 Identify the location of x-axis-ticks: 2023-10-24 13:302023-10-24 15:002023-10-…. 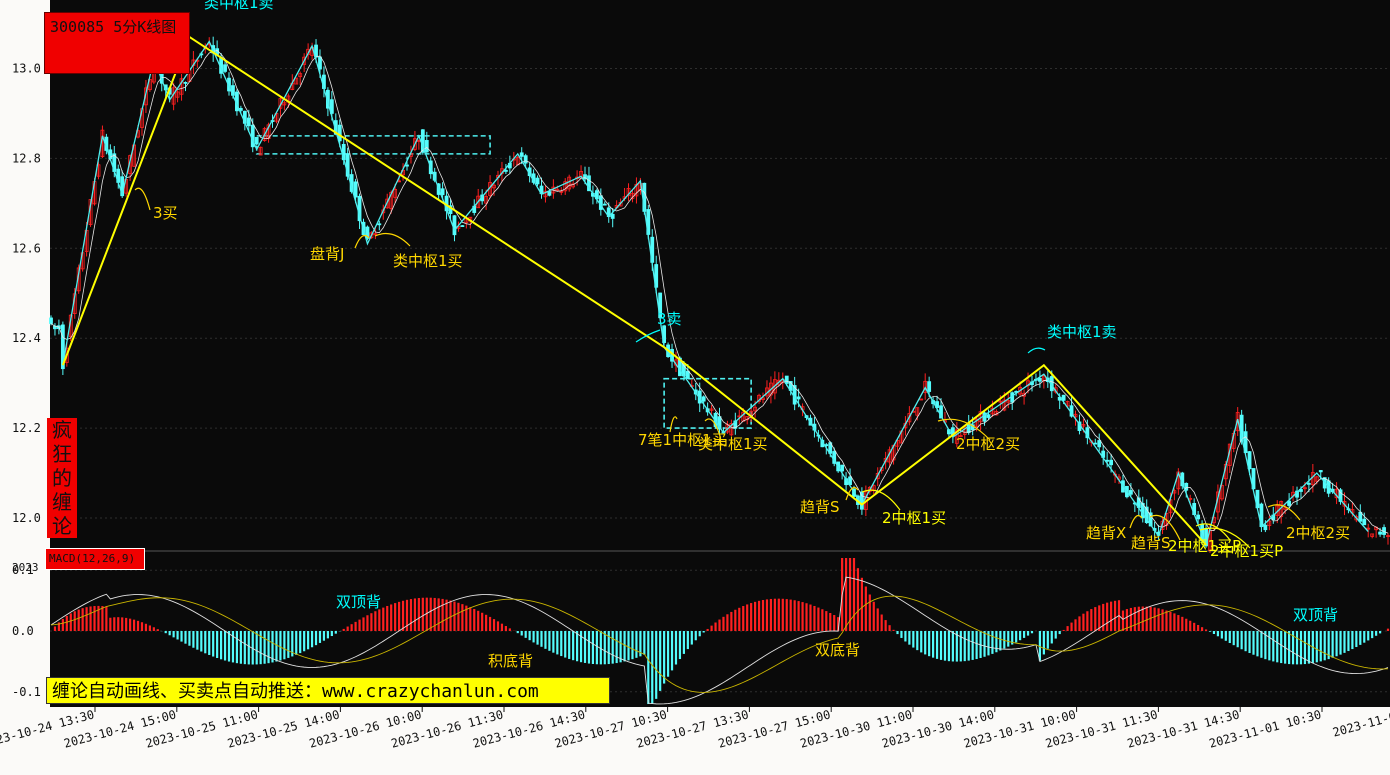
(695, 729).